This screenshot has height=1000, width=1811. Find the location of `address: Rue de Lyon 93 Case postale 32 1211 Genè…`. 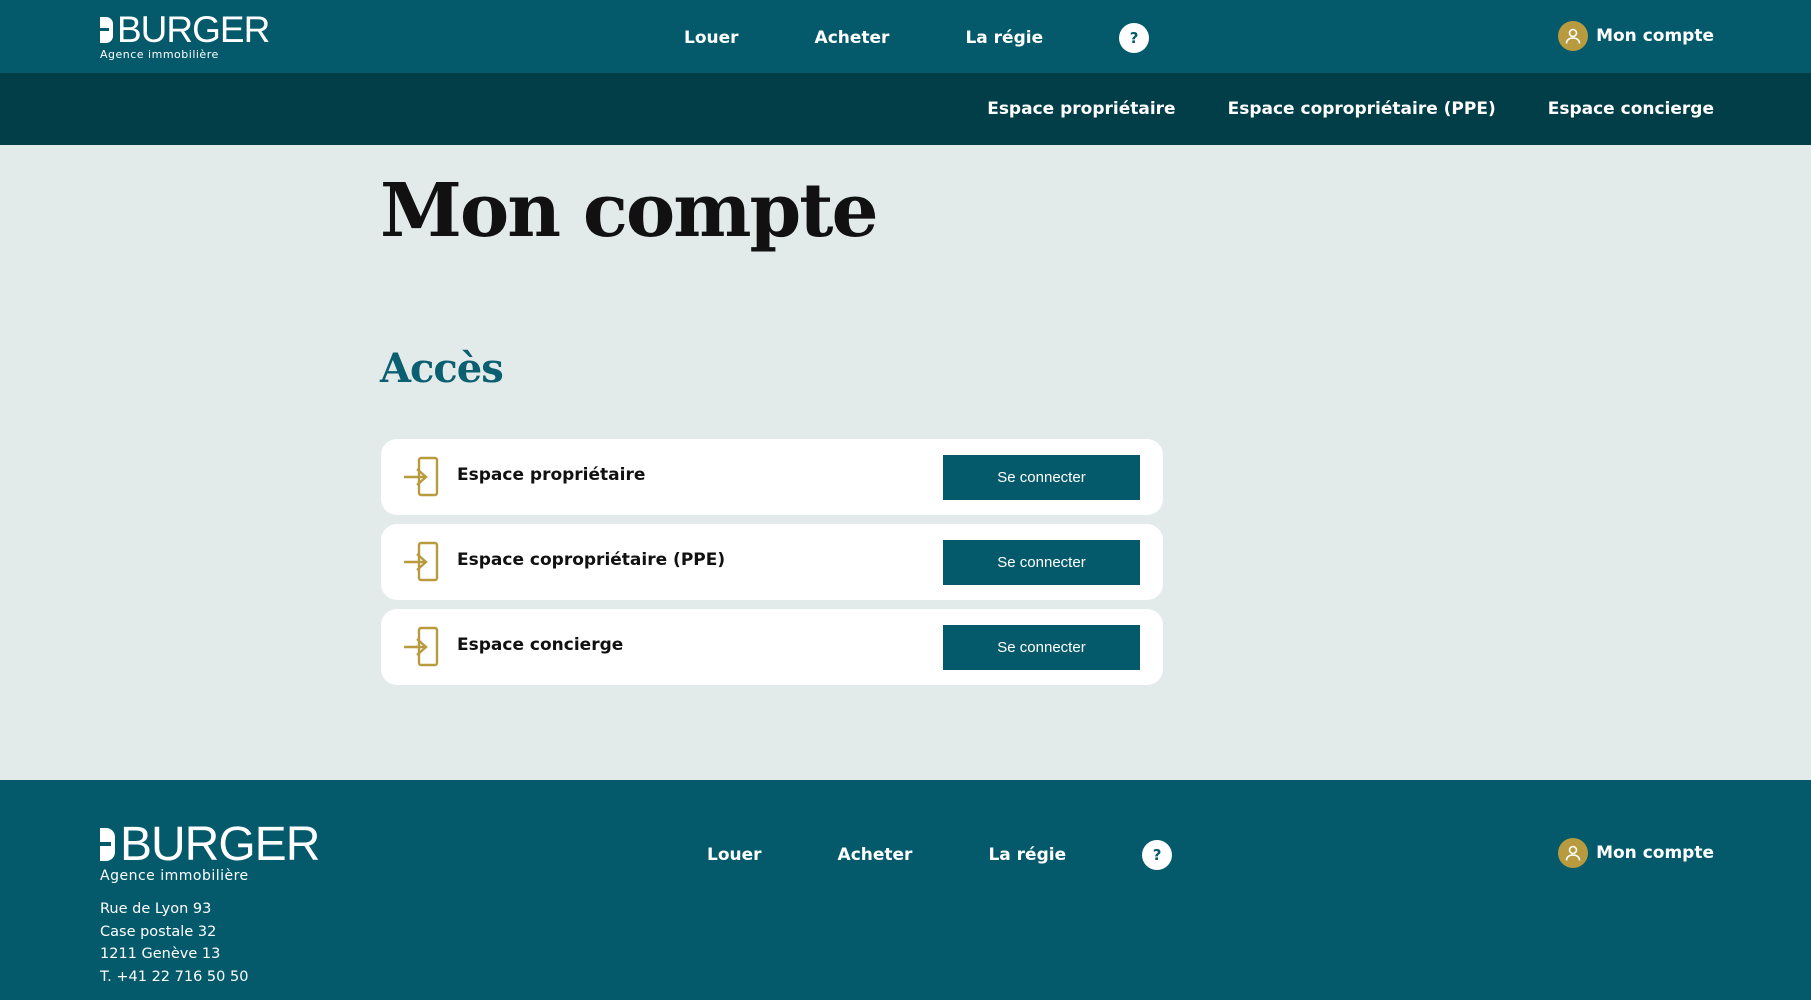

address: Rue de Lyon 93 Case postale 32 1211 Genè… is located at coordinates (174, 943).